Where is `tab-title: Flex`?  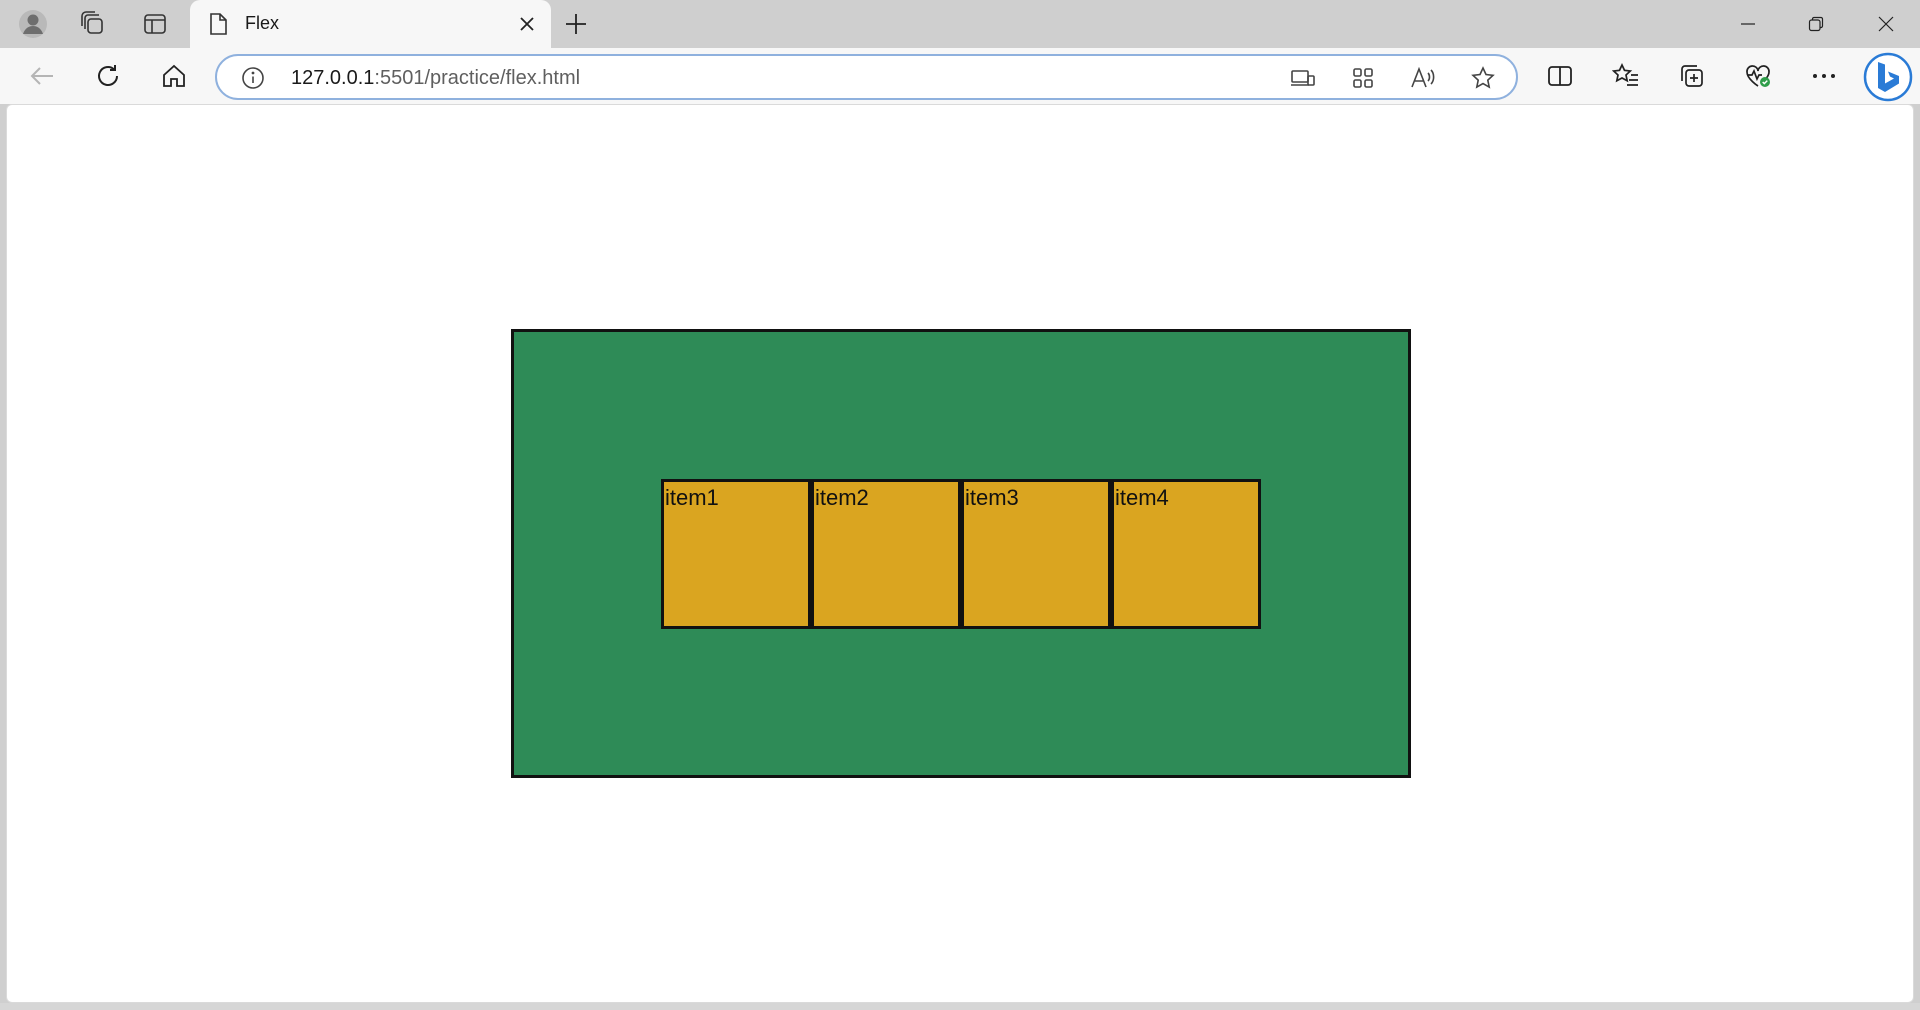 tab-title: Flex is located at coordinates (262, 23).